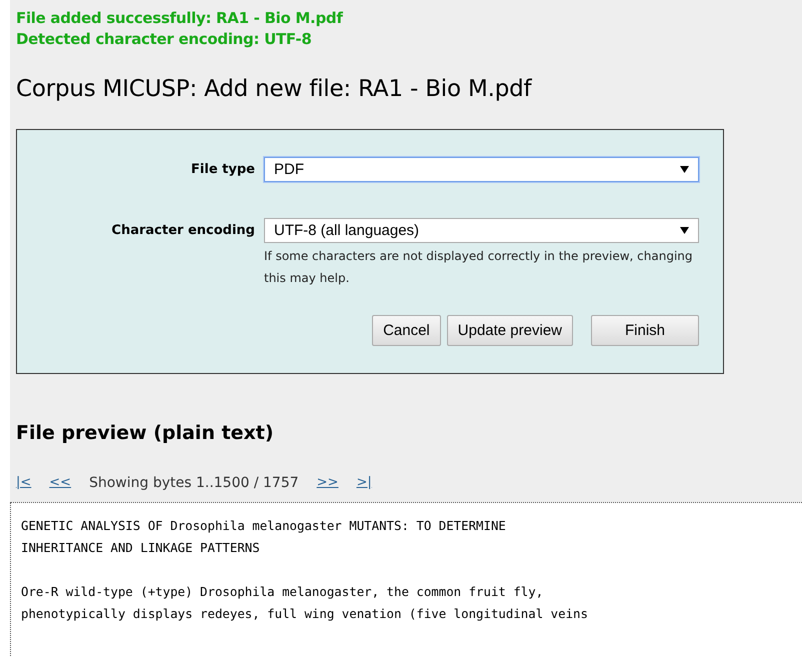  Describe the element at coordinates (145, 433) in the screenshot. I see `section-heading: File preview (plain text)` at that location.